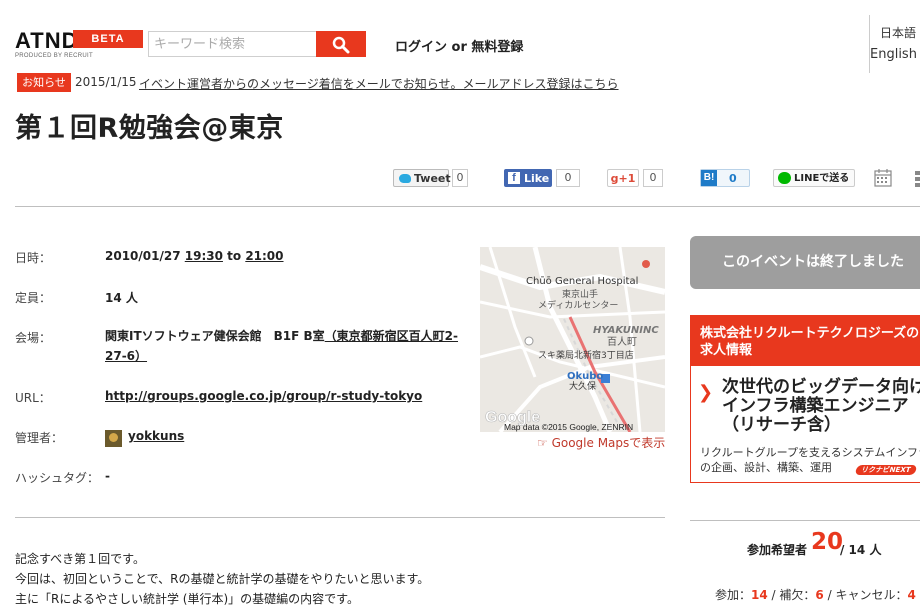  I want to click on description-line: 主に「Rによるやさしい統計学 (単行本)」の基礎編の内容です。, so click(187, 599).